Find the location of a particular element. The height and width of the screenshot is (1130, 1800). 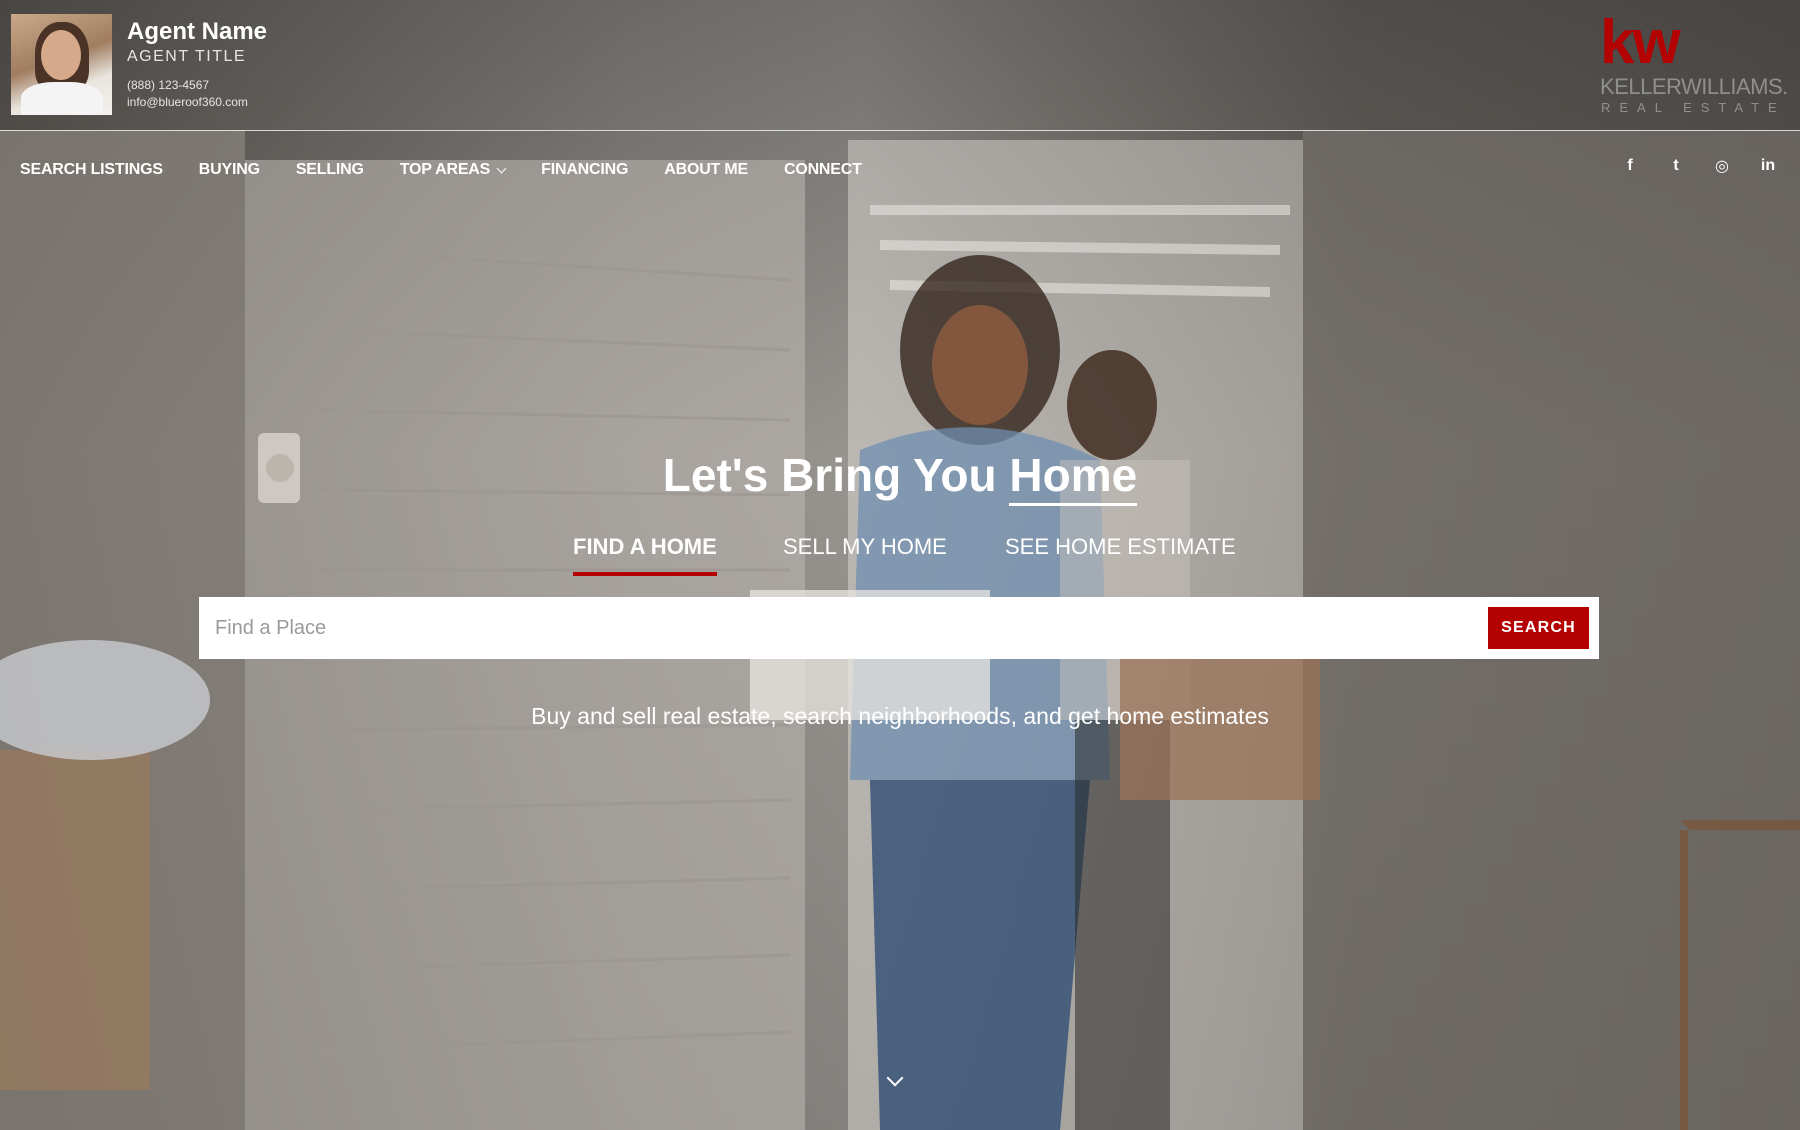

agent-title: AGENT TITLE is located at coordinates (187, 56).